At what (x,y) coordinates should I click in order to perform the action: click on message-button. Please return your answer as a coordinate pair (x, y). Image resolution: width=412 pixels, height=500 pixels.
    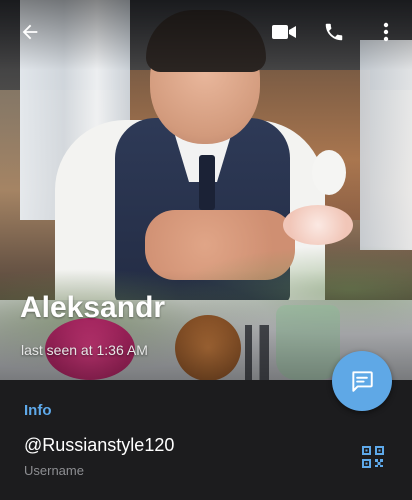
    Looking at the image, I should click on (362, 381).